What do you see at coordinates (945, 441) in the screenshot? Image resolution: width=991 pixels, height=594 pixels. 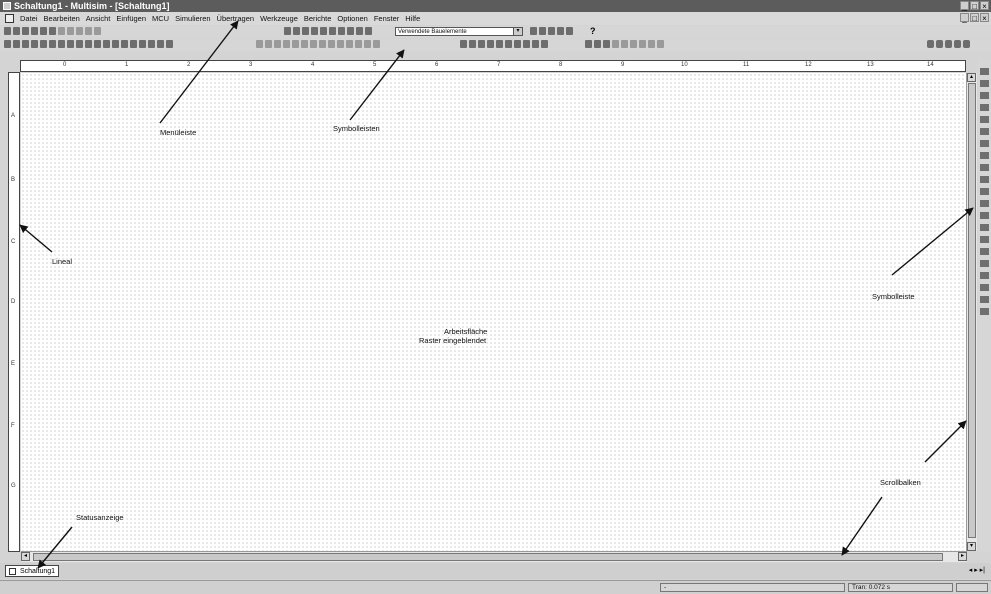 I see `arrow-vscroll` at bounding box center [945, 441].